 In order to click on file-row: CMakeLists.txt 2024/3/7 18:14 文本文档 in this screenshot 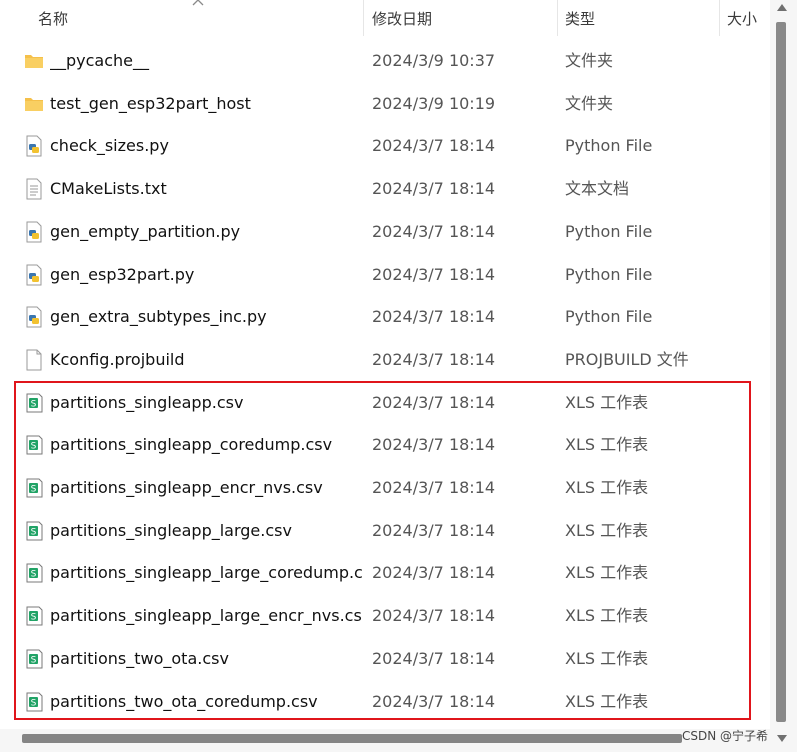, I will do `click(385, 189)`.